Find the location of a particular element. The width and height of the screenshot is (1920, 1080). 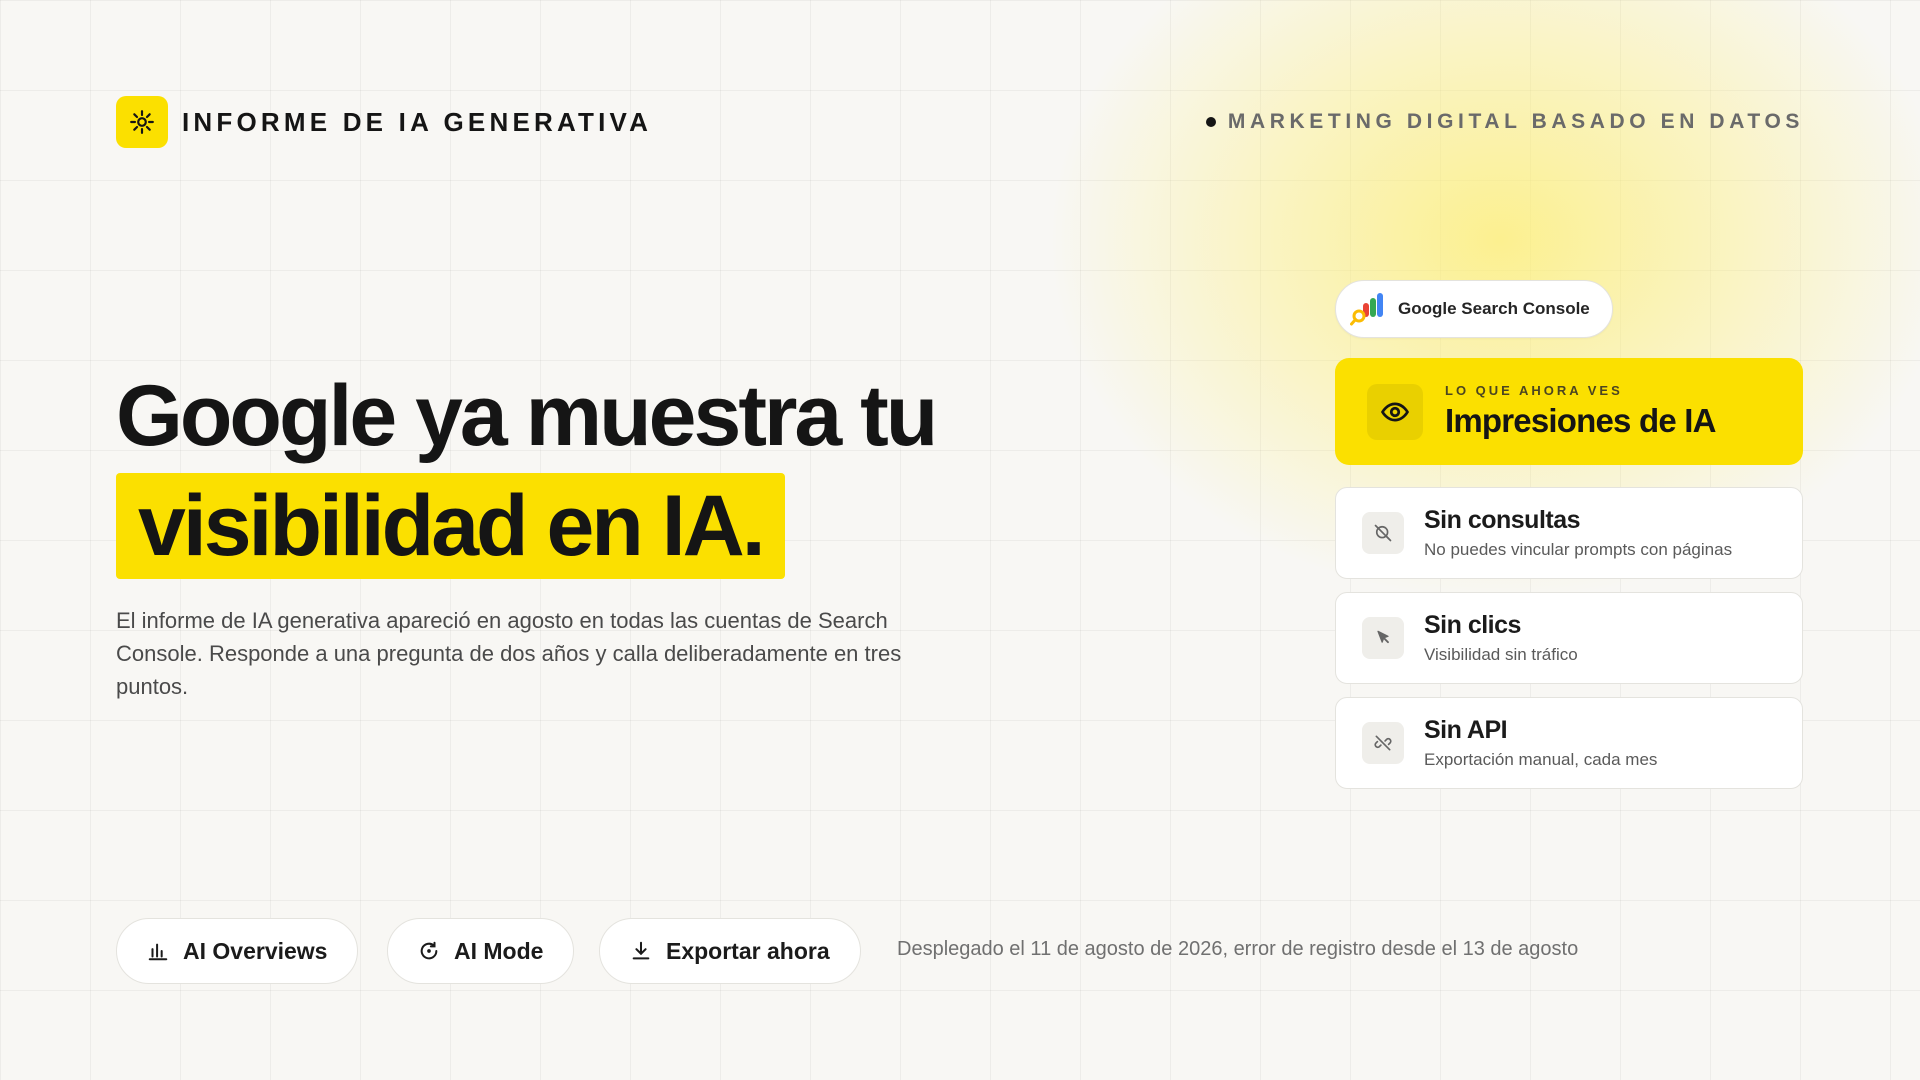

featured-card-ai-impressions: LO QUE AHORA VES Impresiones de IA is located at coordinates (1569, 411).